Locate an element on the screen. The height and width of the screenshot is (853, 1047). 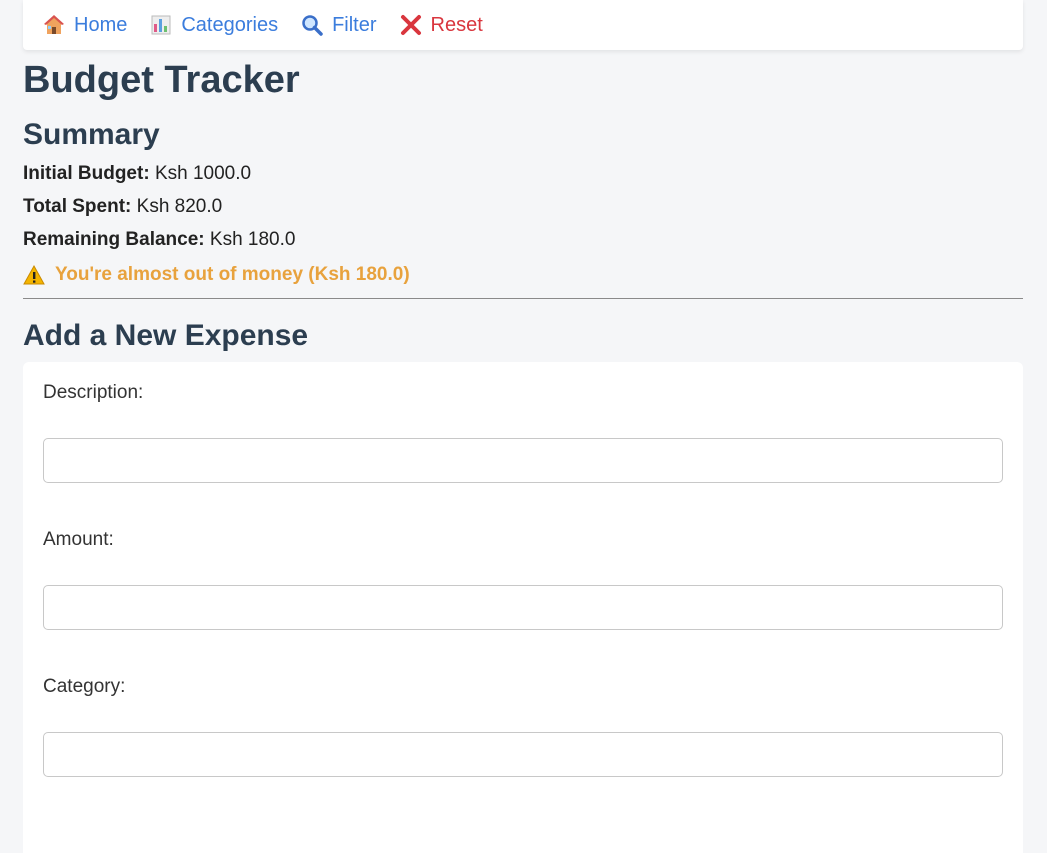
category-label: Category: is located at coordinates (84, 686).